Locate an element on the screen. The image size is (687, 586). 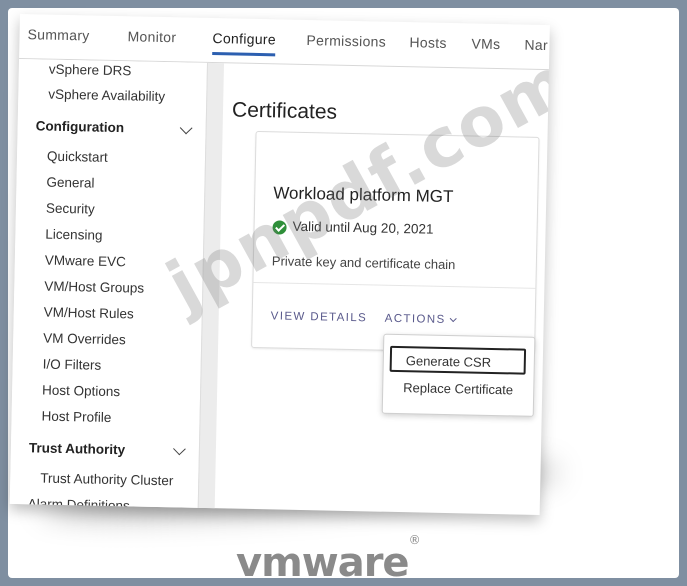
menu-item-generate-csr: Generate CSR is located at coordinates (458, 360).